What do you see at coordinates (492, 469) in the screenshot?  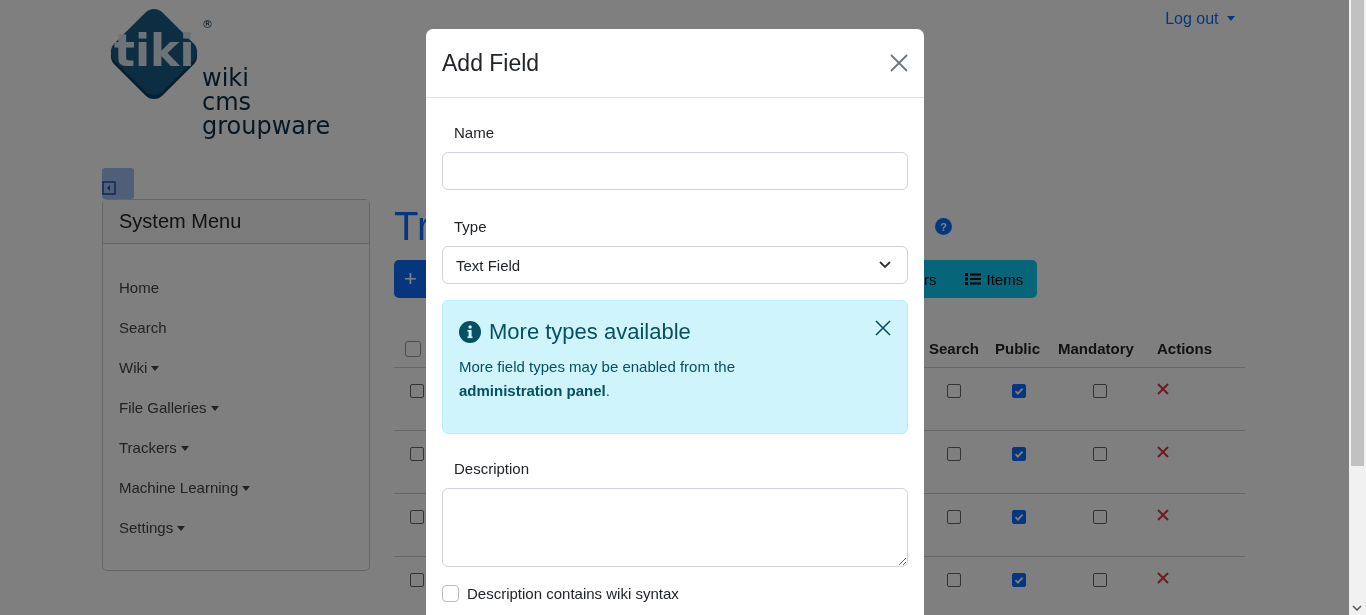 I see `field-label: Description` at bounding box center [492, 469].